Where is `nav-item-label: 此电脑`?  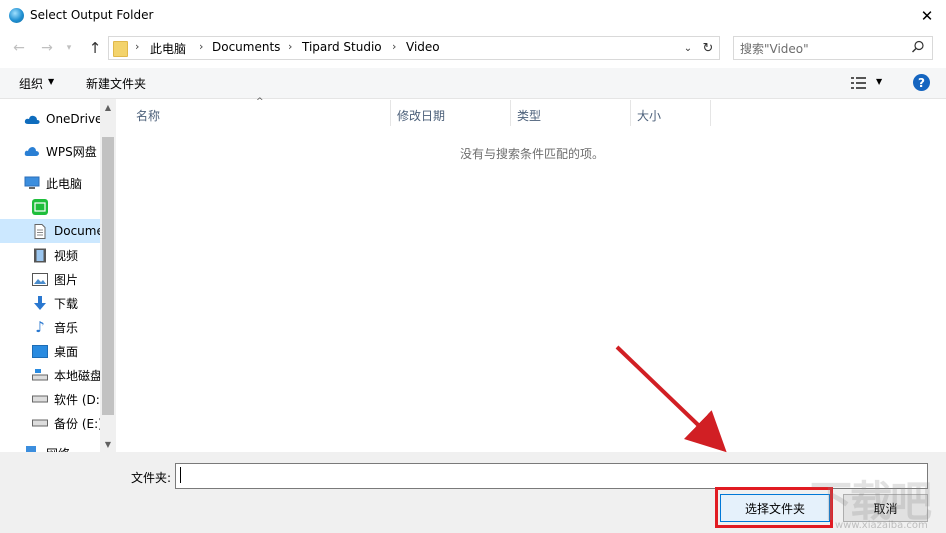 nav-item-label: 此电脑 is located at coordinates (64, 183).